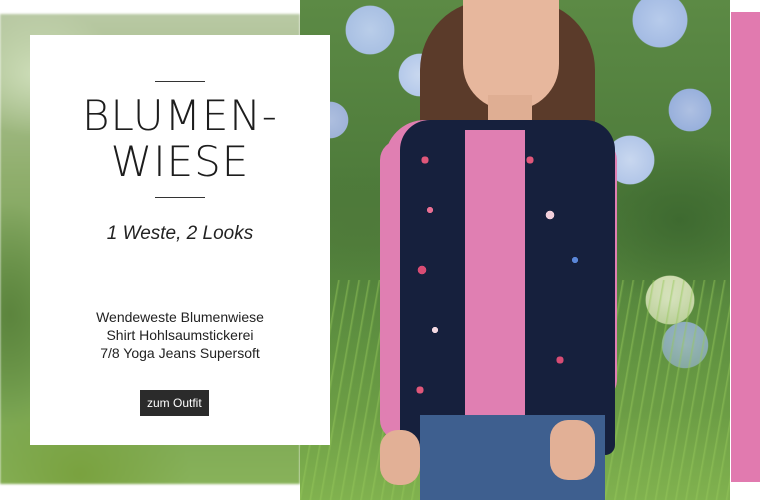 The image size is (760, 500). What do you see at coordinates (180, 115) in the screenshot?
I see `headline-line-1: BLUMEN-` at bounding box center [180, 115].